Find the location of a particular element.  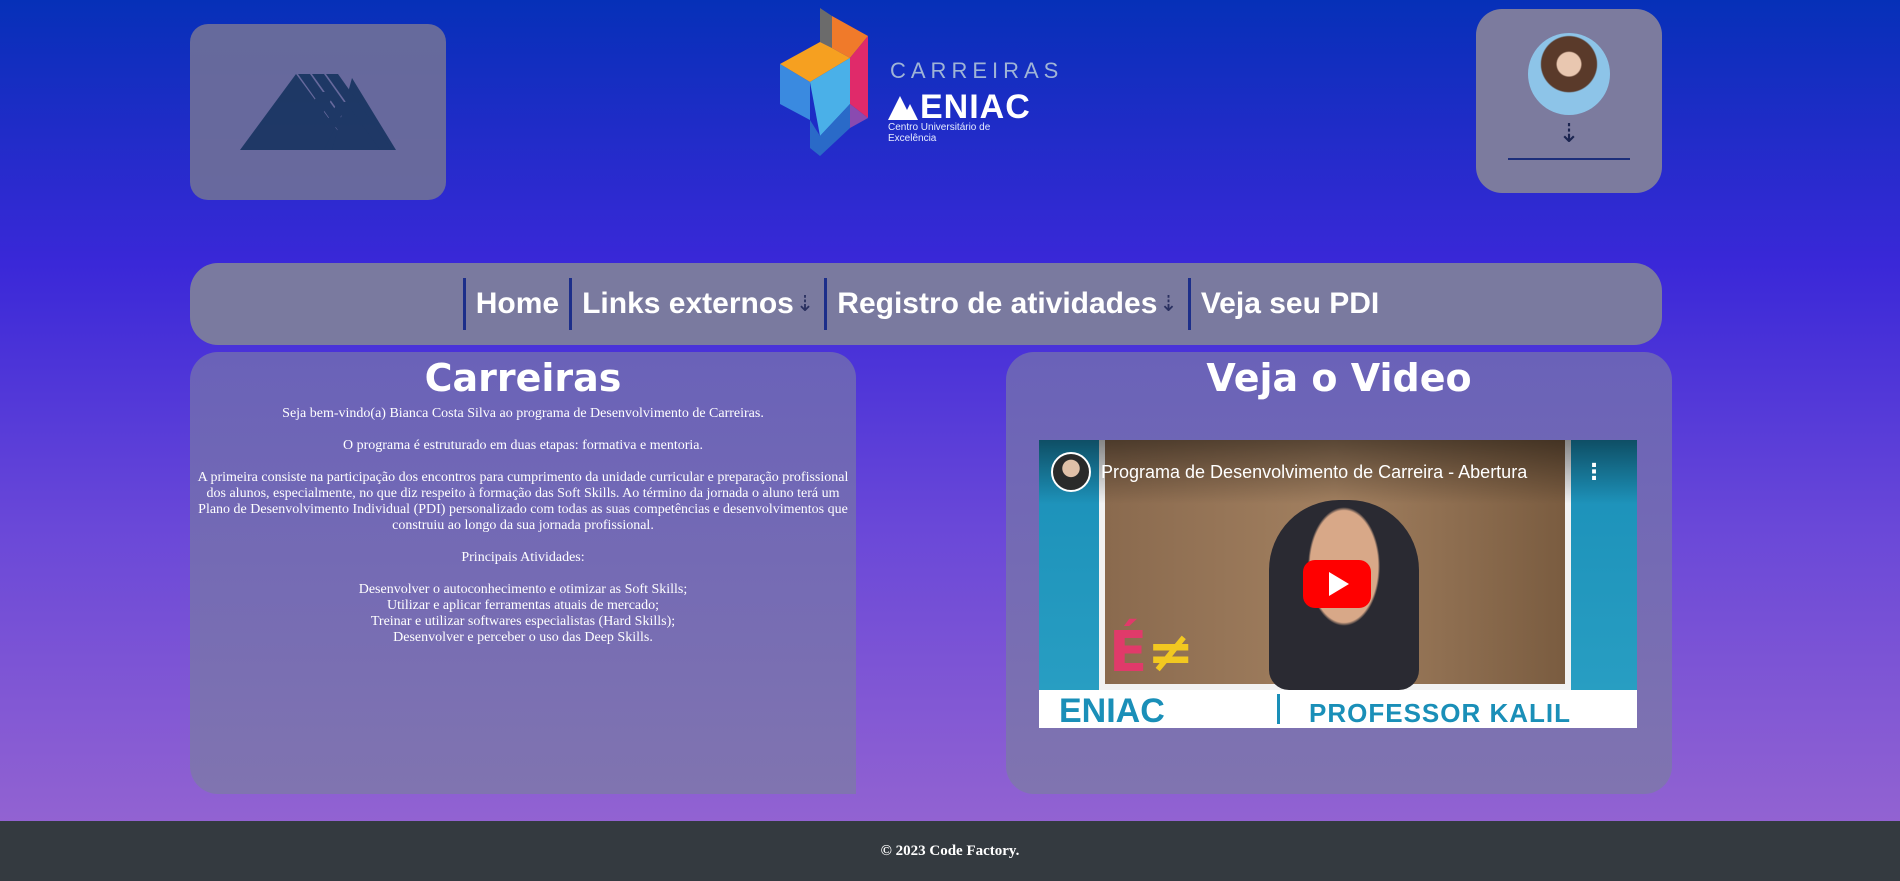

play-button is located at coordinates (1337, 584).